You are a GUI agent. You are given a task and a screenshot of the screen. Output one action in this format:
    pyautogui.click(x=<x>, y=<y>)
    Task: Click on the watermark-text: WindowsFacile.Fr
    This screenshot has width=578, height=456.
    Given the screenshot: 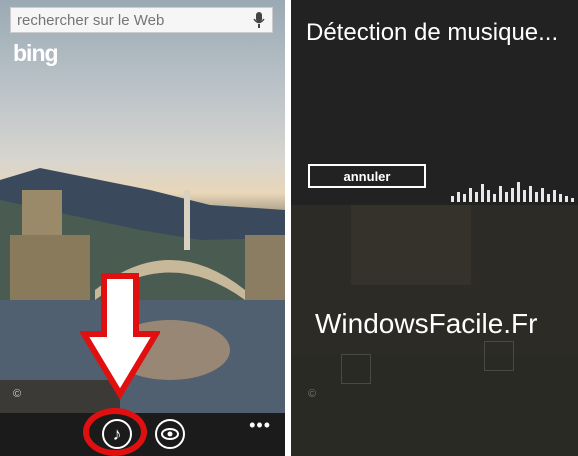 What is the action you would take?
    pyautogui.click(x=426, y=323)
    